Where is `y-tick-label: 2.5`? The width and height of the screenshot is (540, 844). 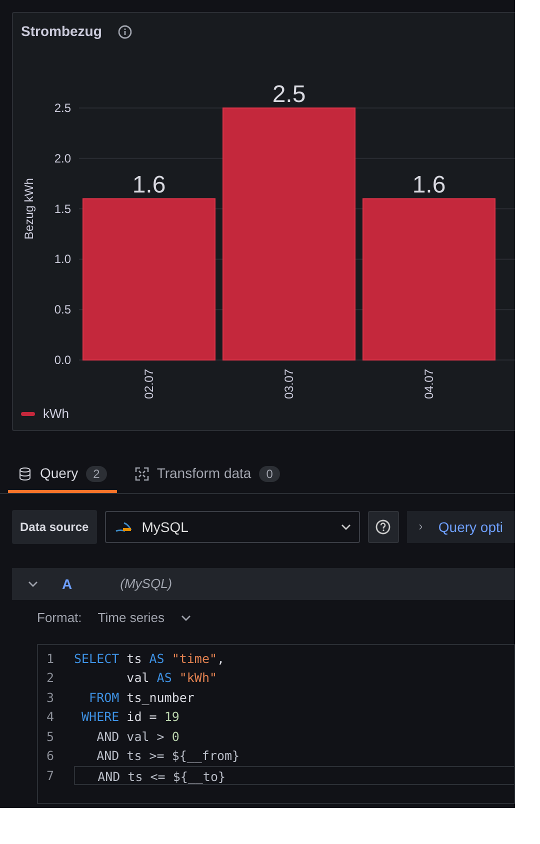
y-tick-label: 2.5 is located at coordinates (62, 108).